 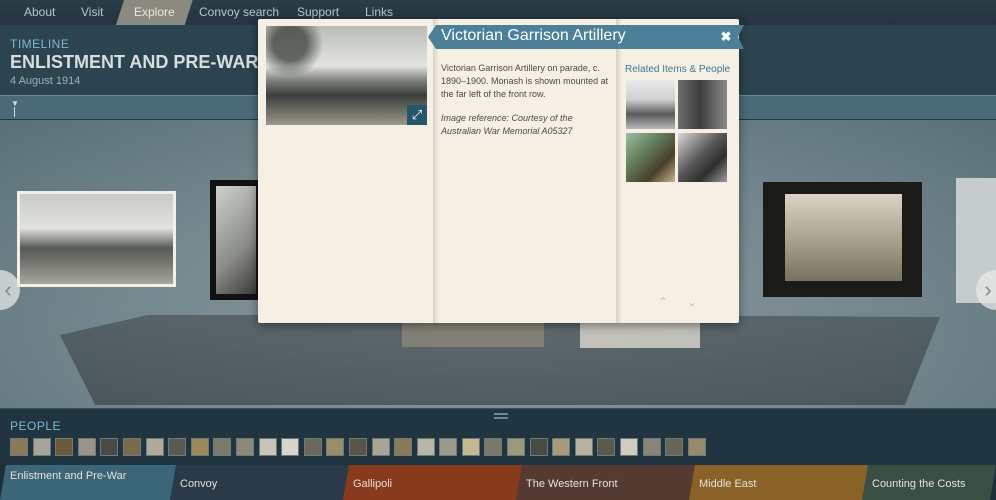 I want to click on nav-explore: Explore, so click(x=154, y=12).